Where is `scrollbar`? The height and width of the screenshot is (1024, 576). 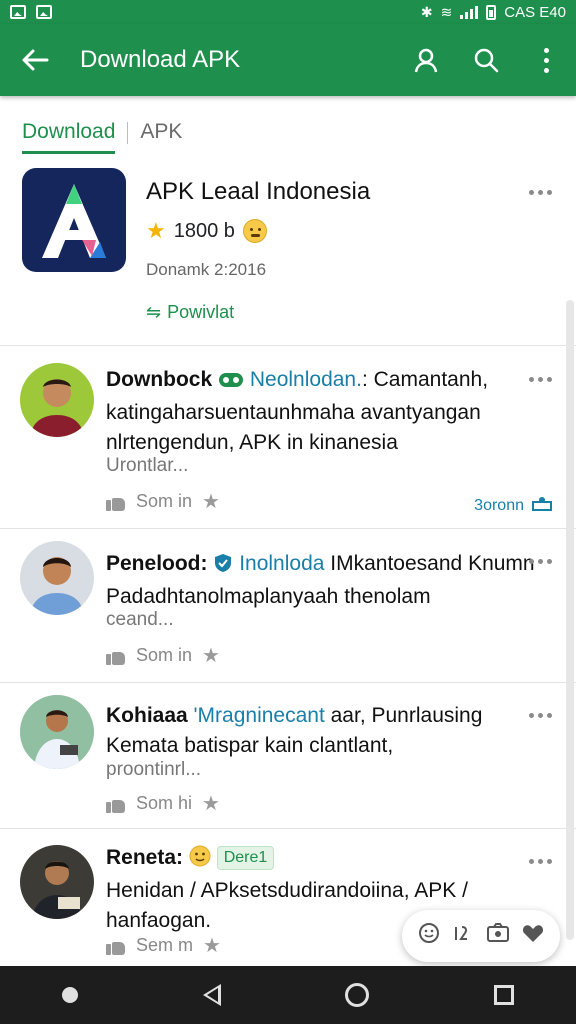
scrollbar is located at coordinates (570, 620).